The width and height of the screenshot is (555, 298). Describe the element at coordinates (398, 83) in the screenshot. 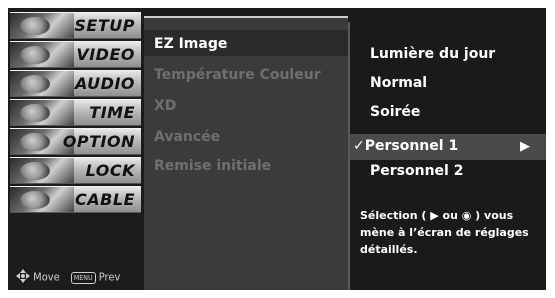

I see `option-normal: Normal` at that location.